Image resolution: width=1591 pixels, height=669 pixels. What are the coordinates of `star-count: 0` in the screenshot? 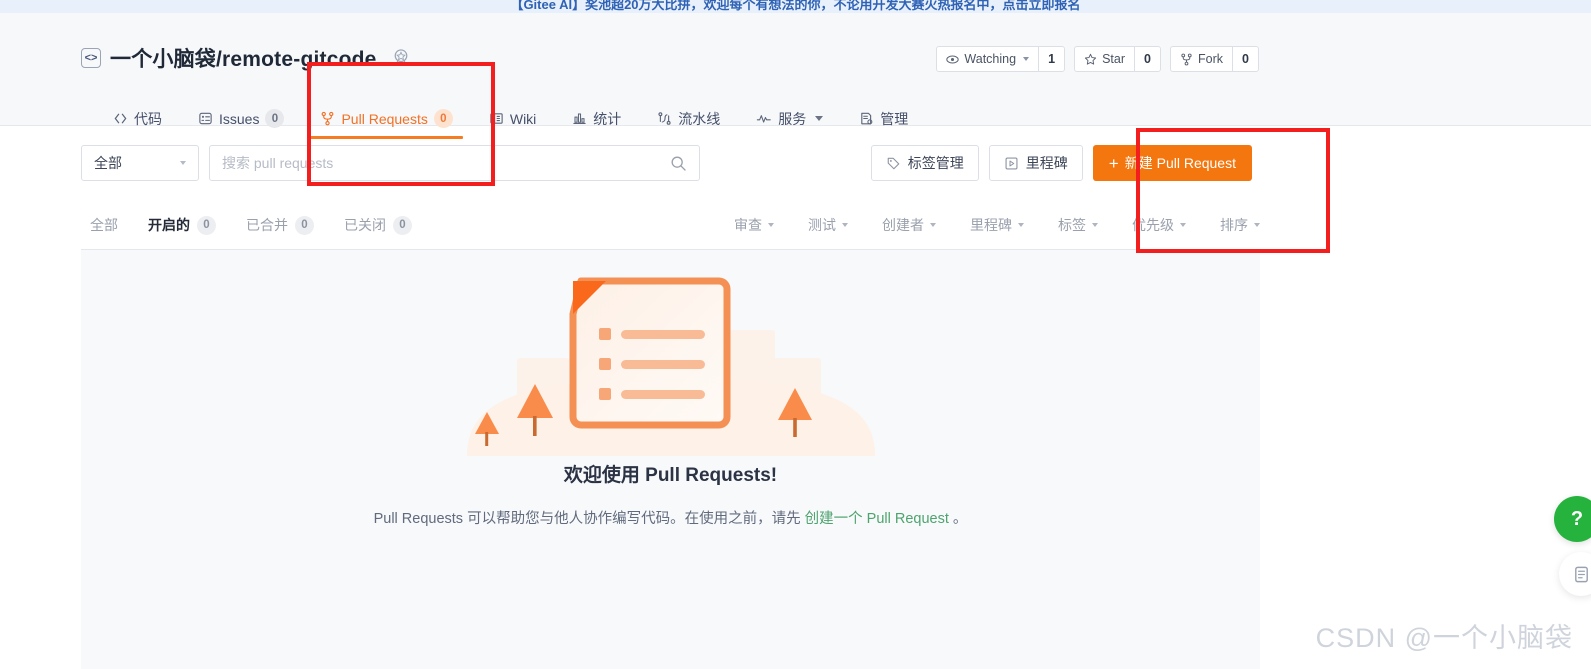 It's located at (1147, 59).